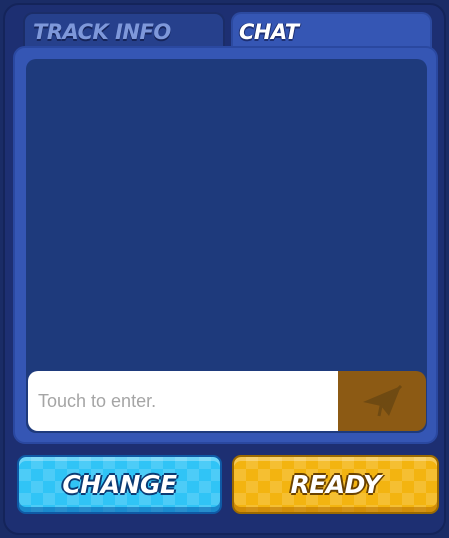 The width and height of the screenshot is (449, 538). I want to click on tab-track-info: TRACK INFO, so click(124, 31).